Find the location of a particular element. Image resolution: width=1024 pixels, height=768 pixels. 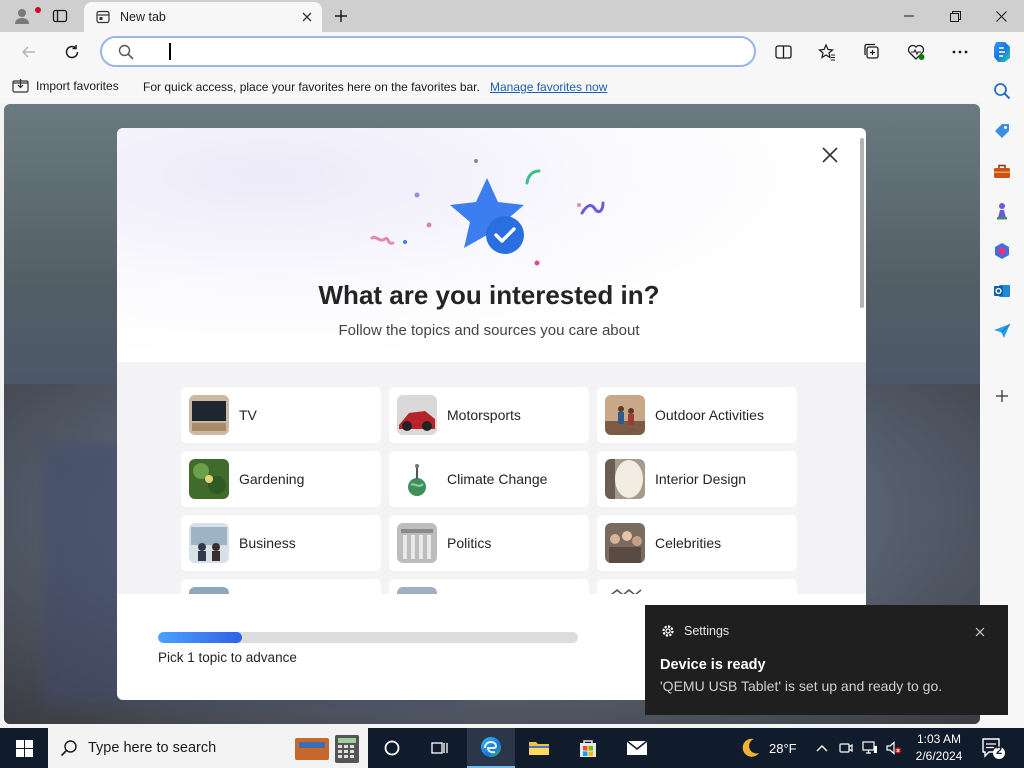

profile-button is located at coordinates (24, 16).